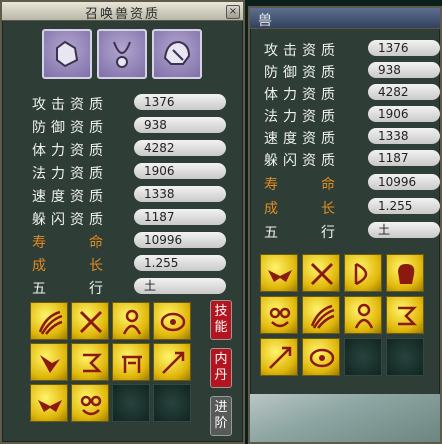  I want to click on armor-icon, so click(67, 54).